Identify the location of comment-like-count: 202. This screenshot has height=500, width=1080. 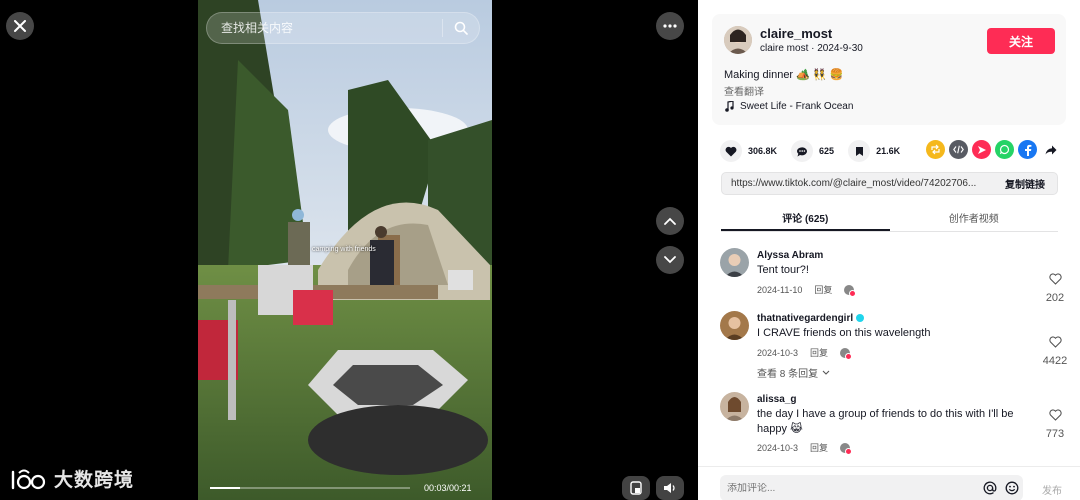
(1055, 298).